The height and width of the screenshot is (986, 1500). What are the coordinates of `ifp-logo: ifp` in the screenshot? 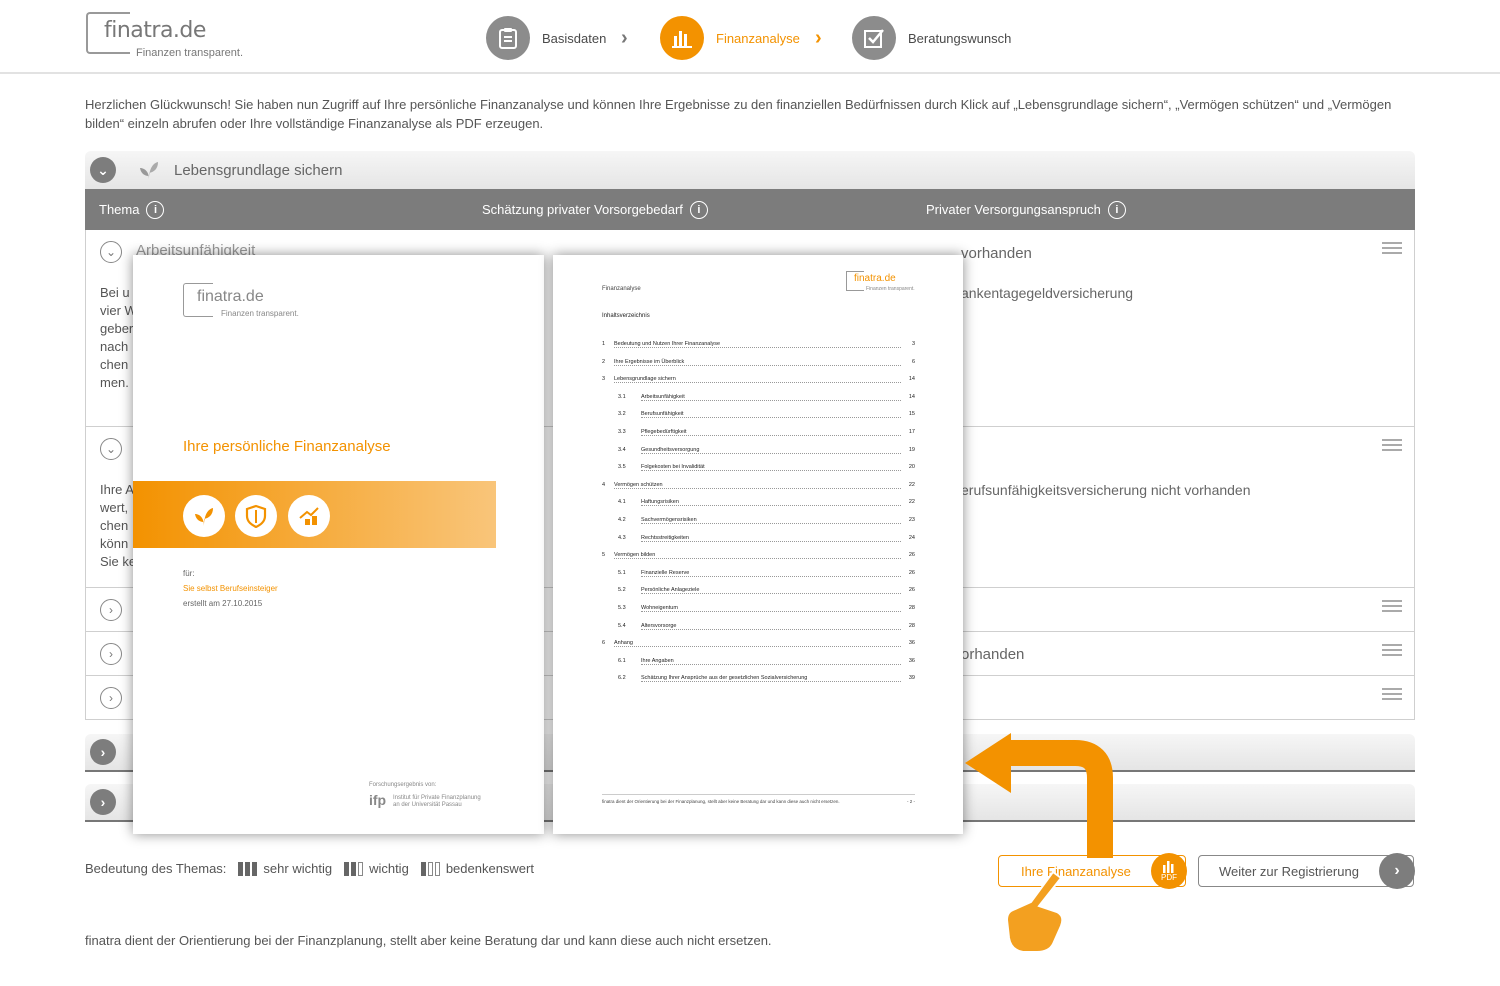 It's located at (378, 800).